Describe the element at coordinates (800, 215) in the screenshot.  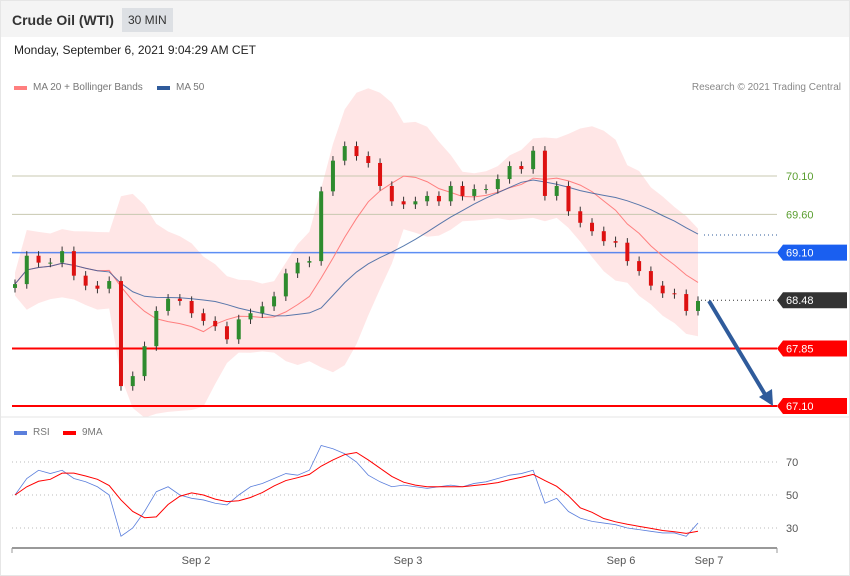
I see `level-label: 69.60` at that location.